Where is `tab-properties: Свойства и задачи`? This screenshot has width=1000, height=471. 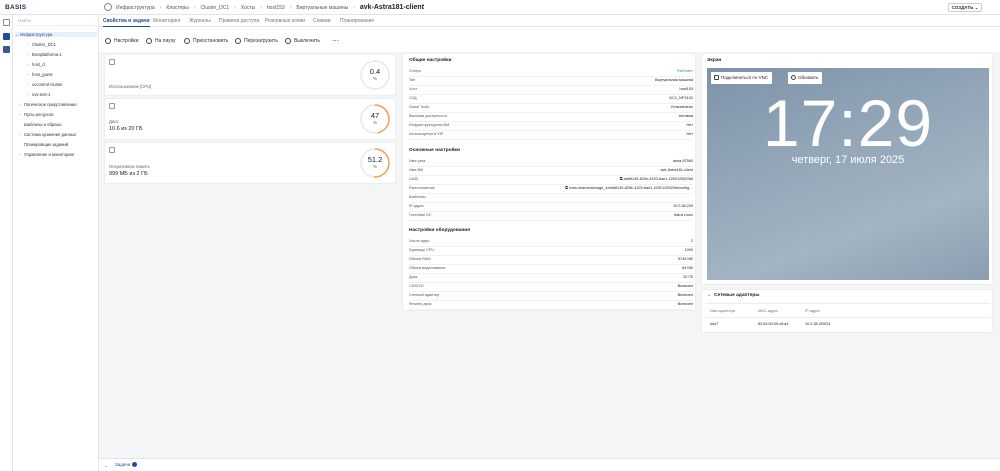 tab-properties: Свойства и задачи is located at coordinates (126, 22).